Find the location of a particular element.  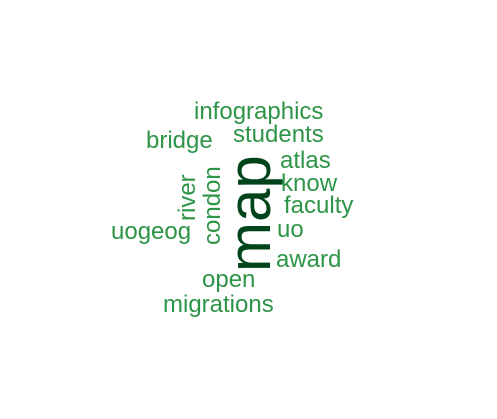

word-river: river is located at coordinates (187, 197).